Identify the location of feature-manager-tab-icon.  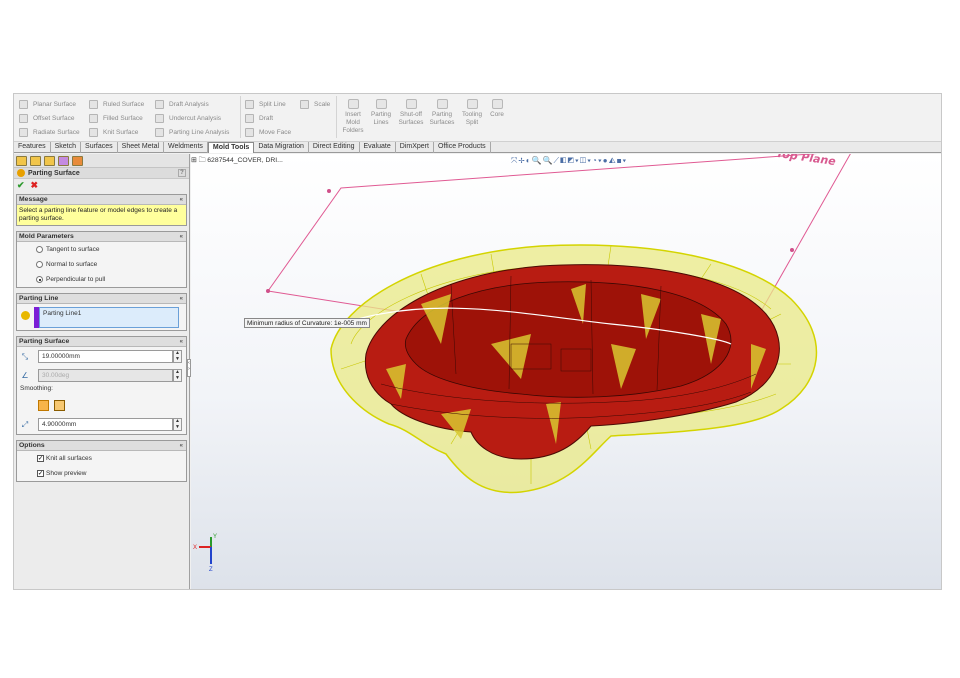
(21, 160).